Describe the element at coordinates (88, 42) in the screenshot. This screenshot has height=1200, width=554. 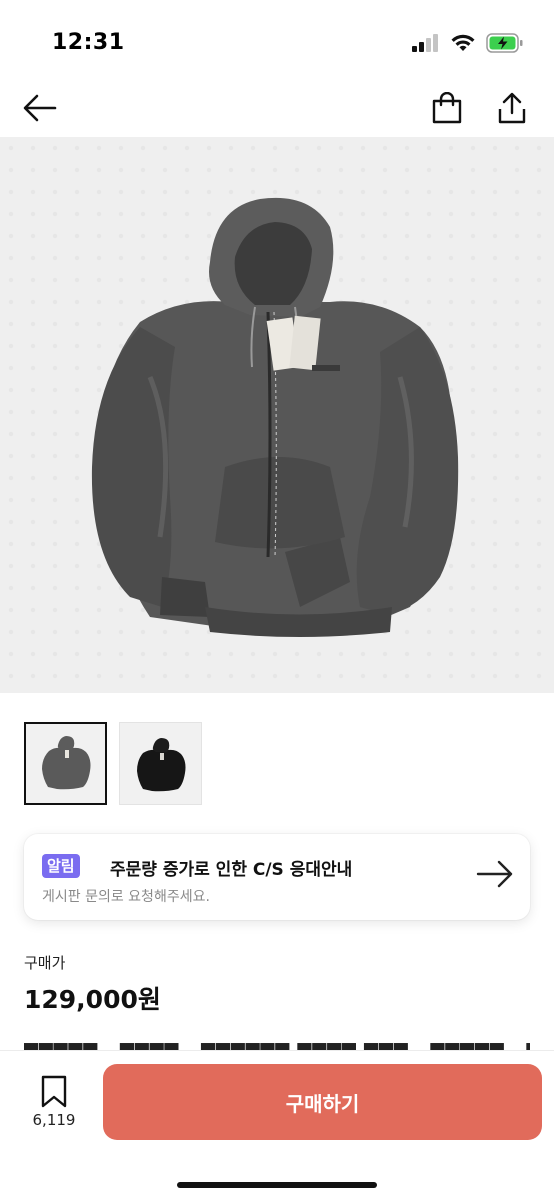
I see `status-time: 12:31` at that location.